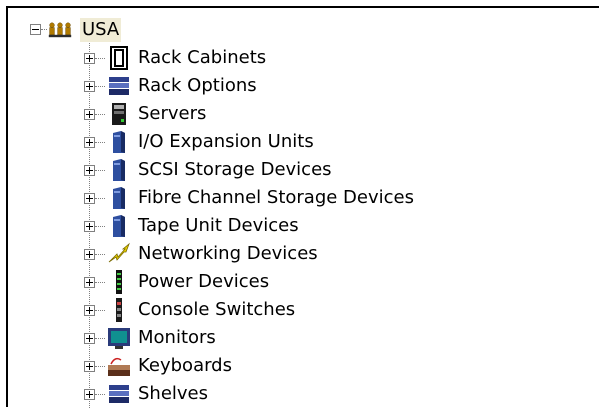 This screenshot has width=599, height=408. Describe the element at coordinates (119, 338) in the screenshot. I see `monitor-icon` at that location.